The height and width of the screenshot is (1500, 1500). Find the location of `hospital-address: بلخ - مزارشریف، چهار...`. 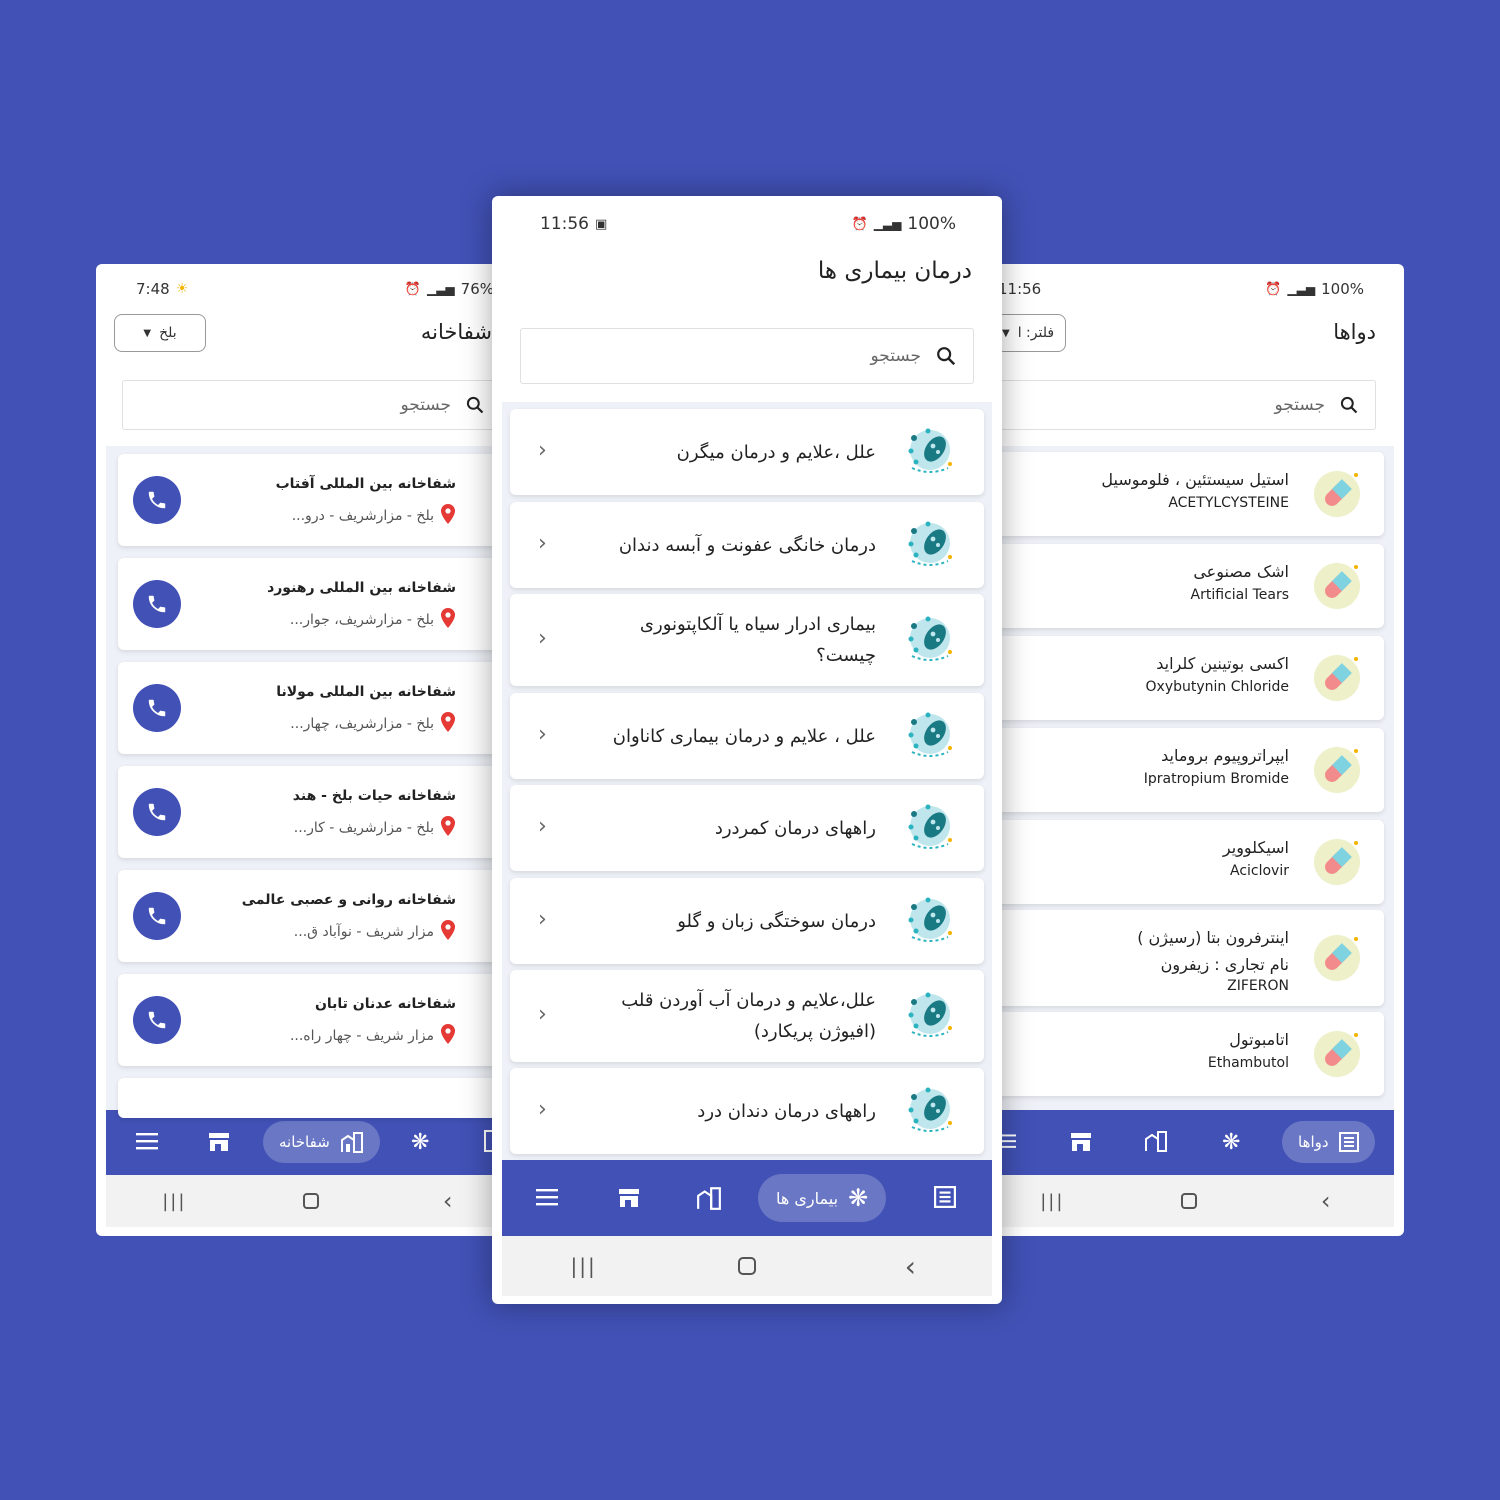

hospital-address: بلخ - مزارشریف، چهار... is located at coordinates (373, 724).